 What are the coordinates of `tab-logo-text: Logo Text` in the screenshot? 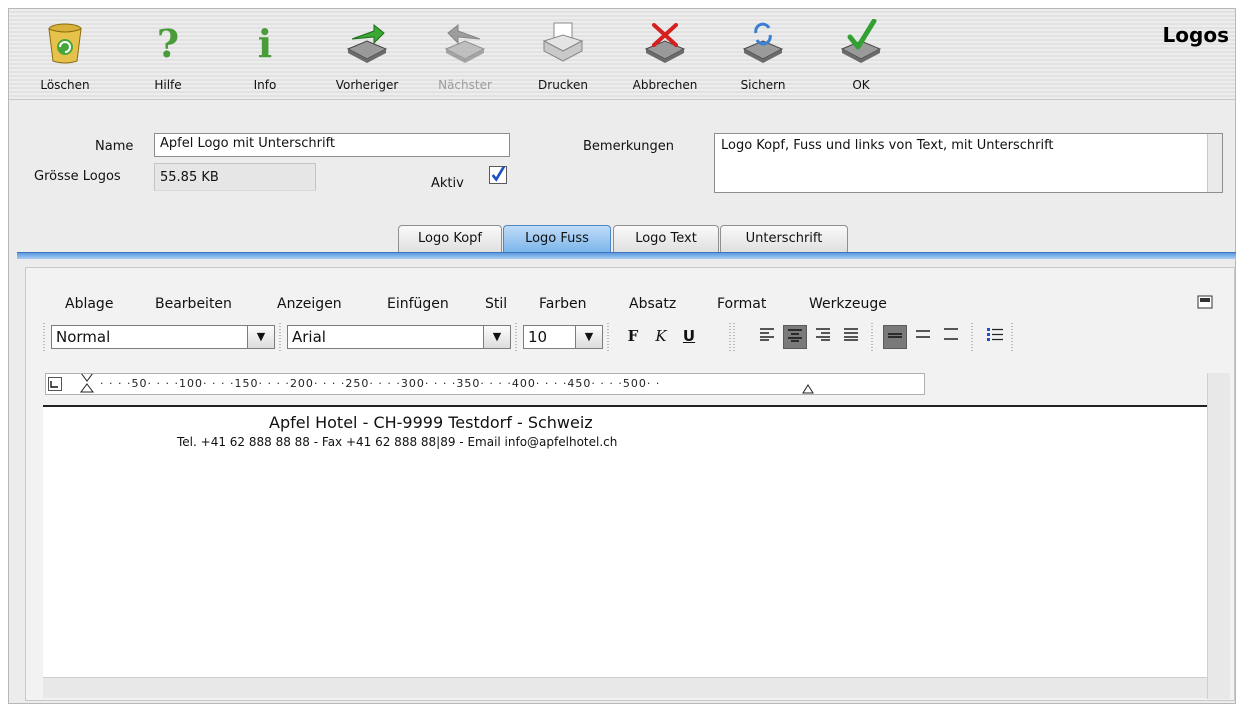 It's located at (666, 239).